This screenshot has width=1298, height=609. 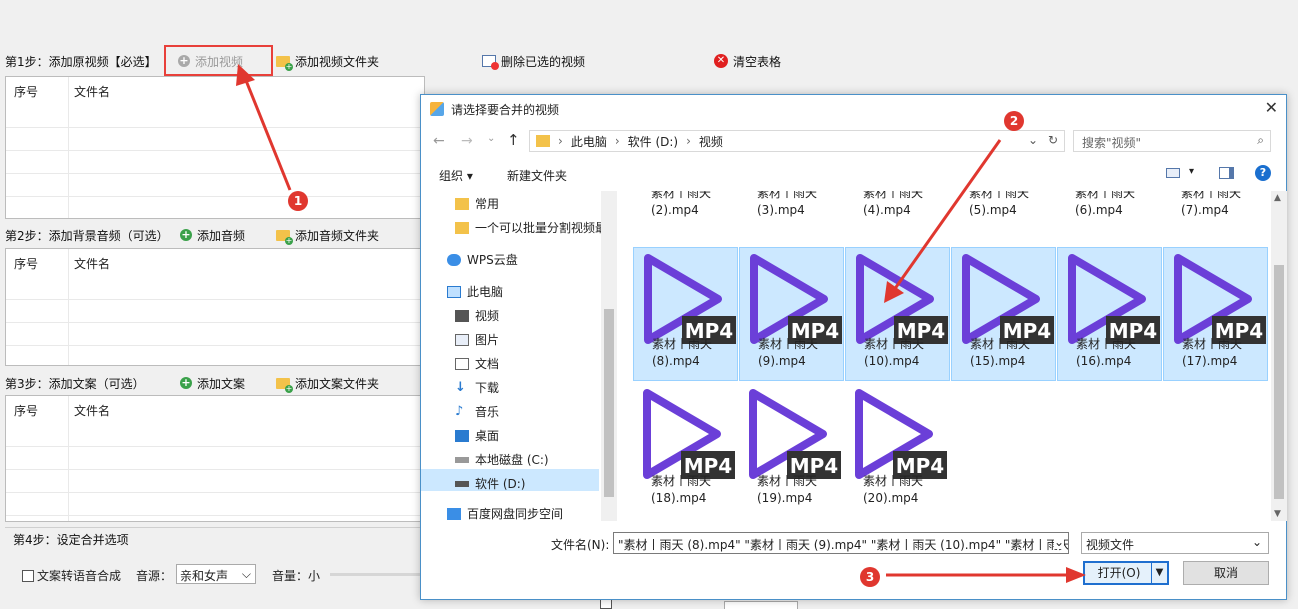 What do you see at coordinates (1014, 121) in the screenshot?
I see `step-marker-2: 2` at bounding box center [1014, 121].